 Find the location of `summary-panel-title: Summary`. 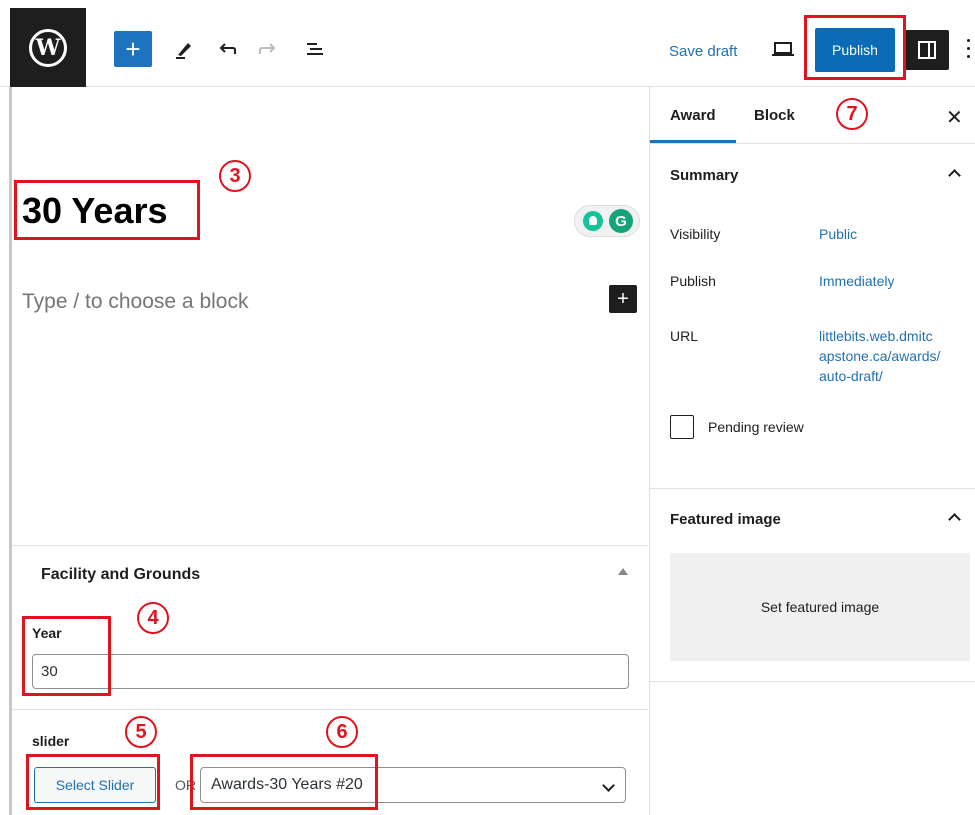

summary-panel-title: Summary is located at coordinates (704, 175).